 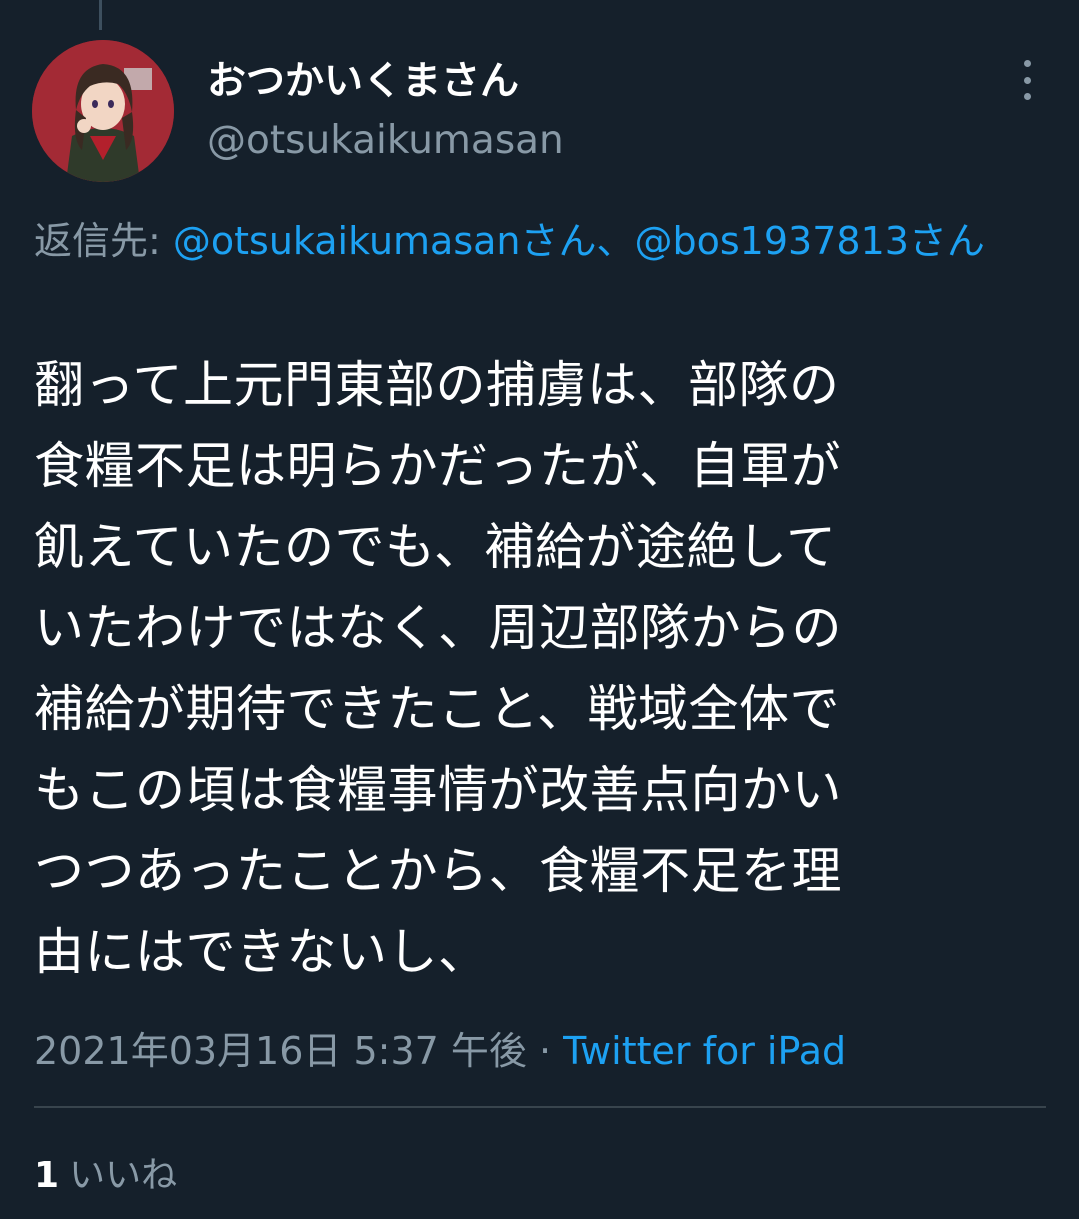 What do you see at coordinates (261, 952) in the screenshot?
I see `tweet-text-line: 由にはできないし、` at bounding box center [261, 952].